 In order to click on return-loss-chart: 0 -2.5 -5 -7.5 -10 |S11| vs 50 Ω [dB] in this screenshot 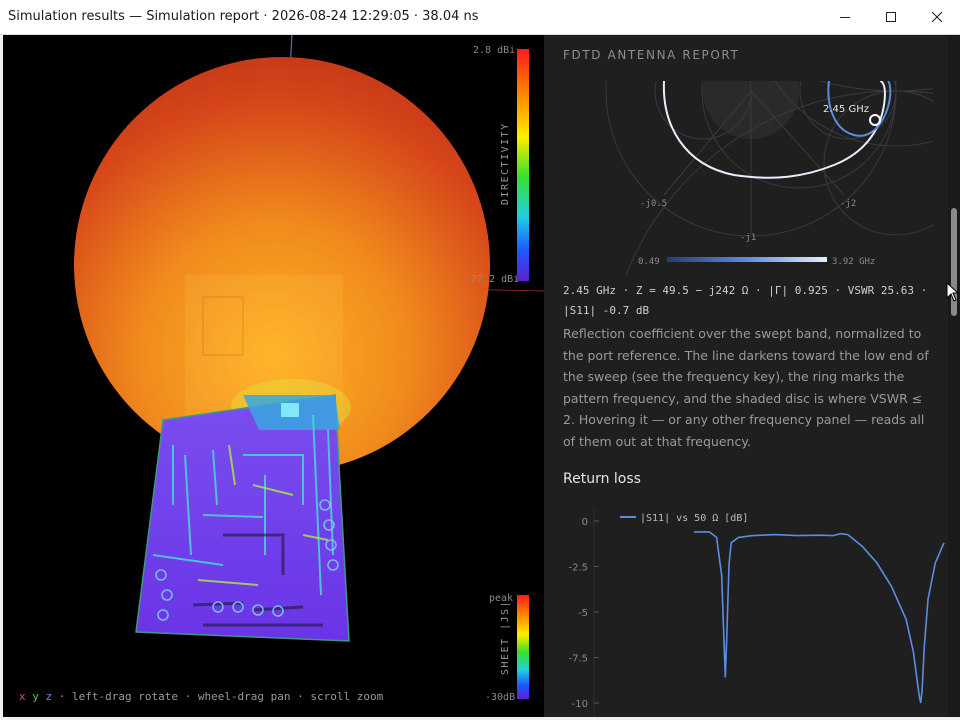, I will do `click(746, 612)`.